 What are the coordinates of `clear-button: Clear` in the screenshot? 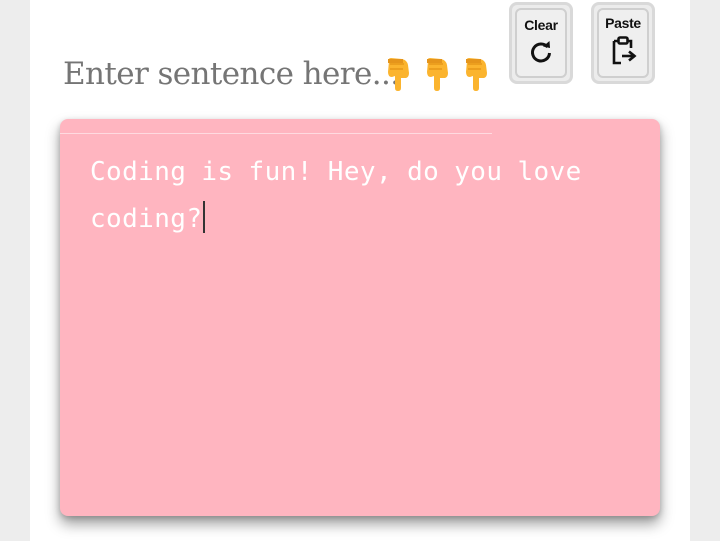 It's located at (541, 43).